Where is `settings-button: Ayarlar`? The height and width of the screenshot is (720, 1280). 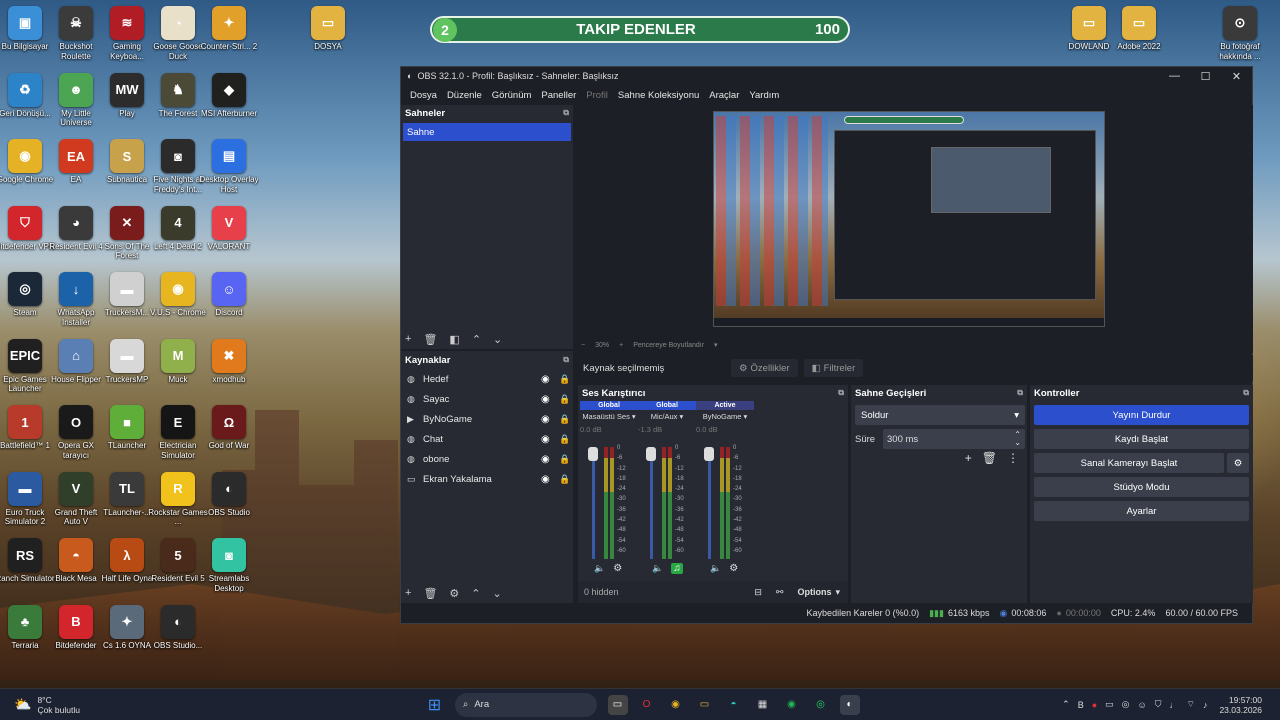
settings-button: Ayarlar is located at coordinates (1141, 511).